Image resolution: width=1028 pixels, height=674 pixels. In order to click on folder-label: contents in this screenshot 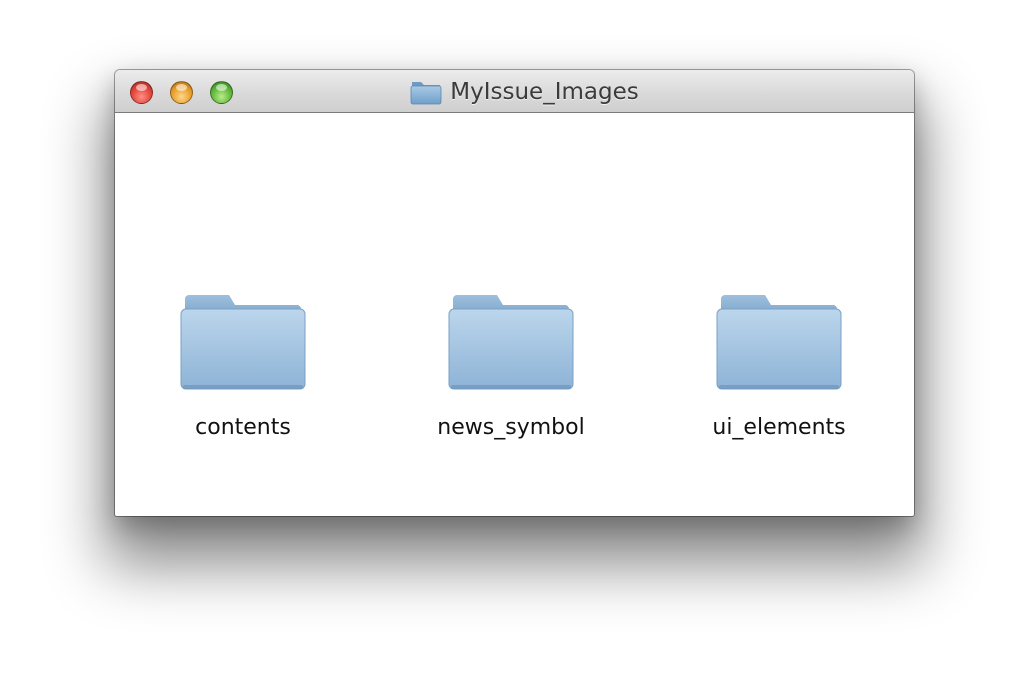, I will do `click(243, 427)`.